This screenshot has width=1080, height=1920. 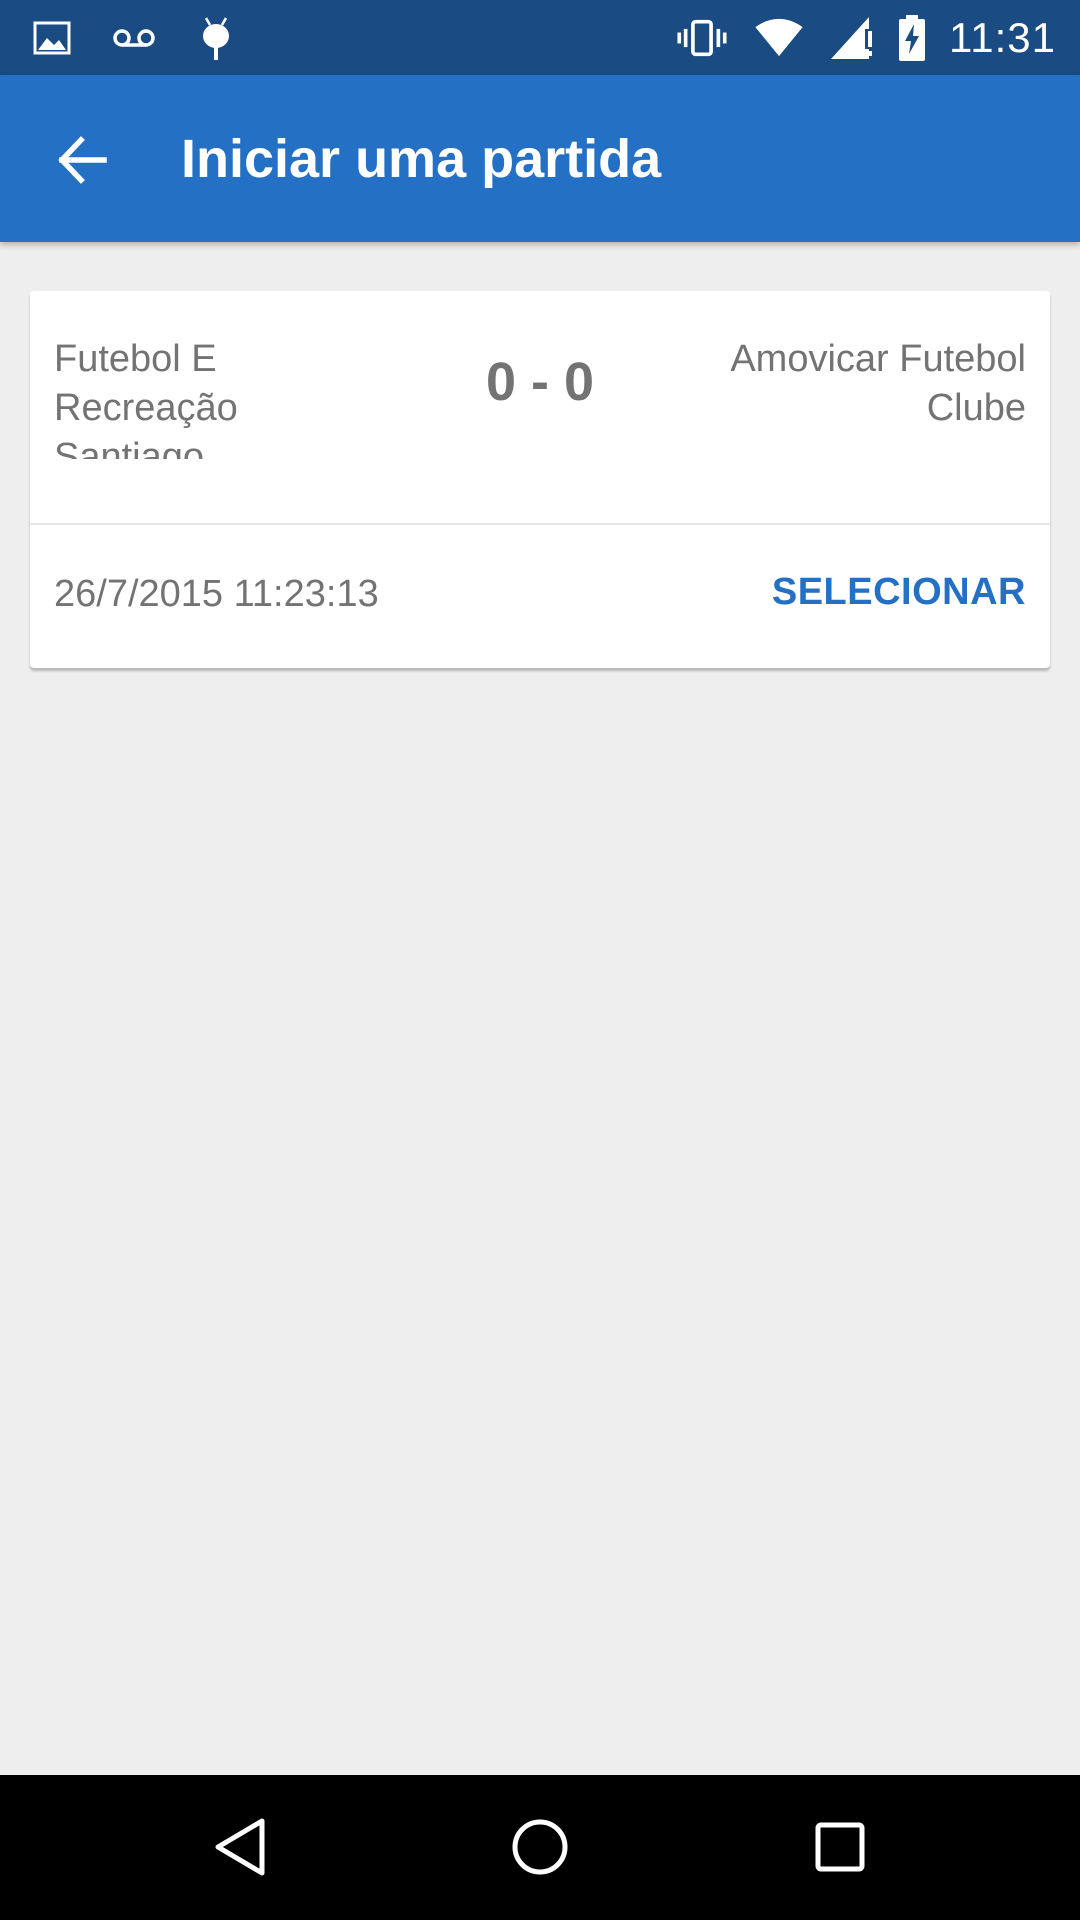 What do you see at coordinates (216, 594) in the screenshot?
I see `match-date-time: 26/7/2015 11:23:13` at bounding box center [216, 594].